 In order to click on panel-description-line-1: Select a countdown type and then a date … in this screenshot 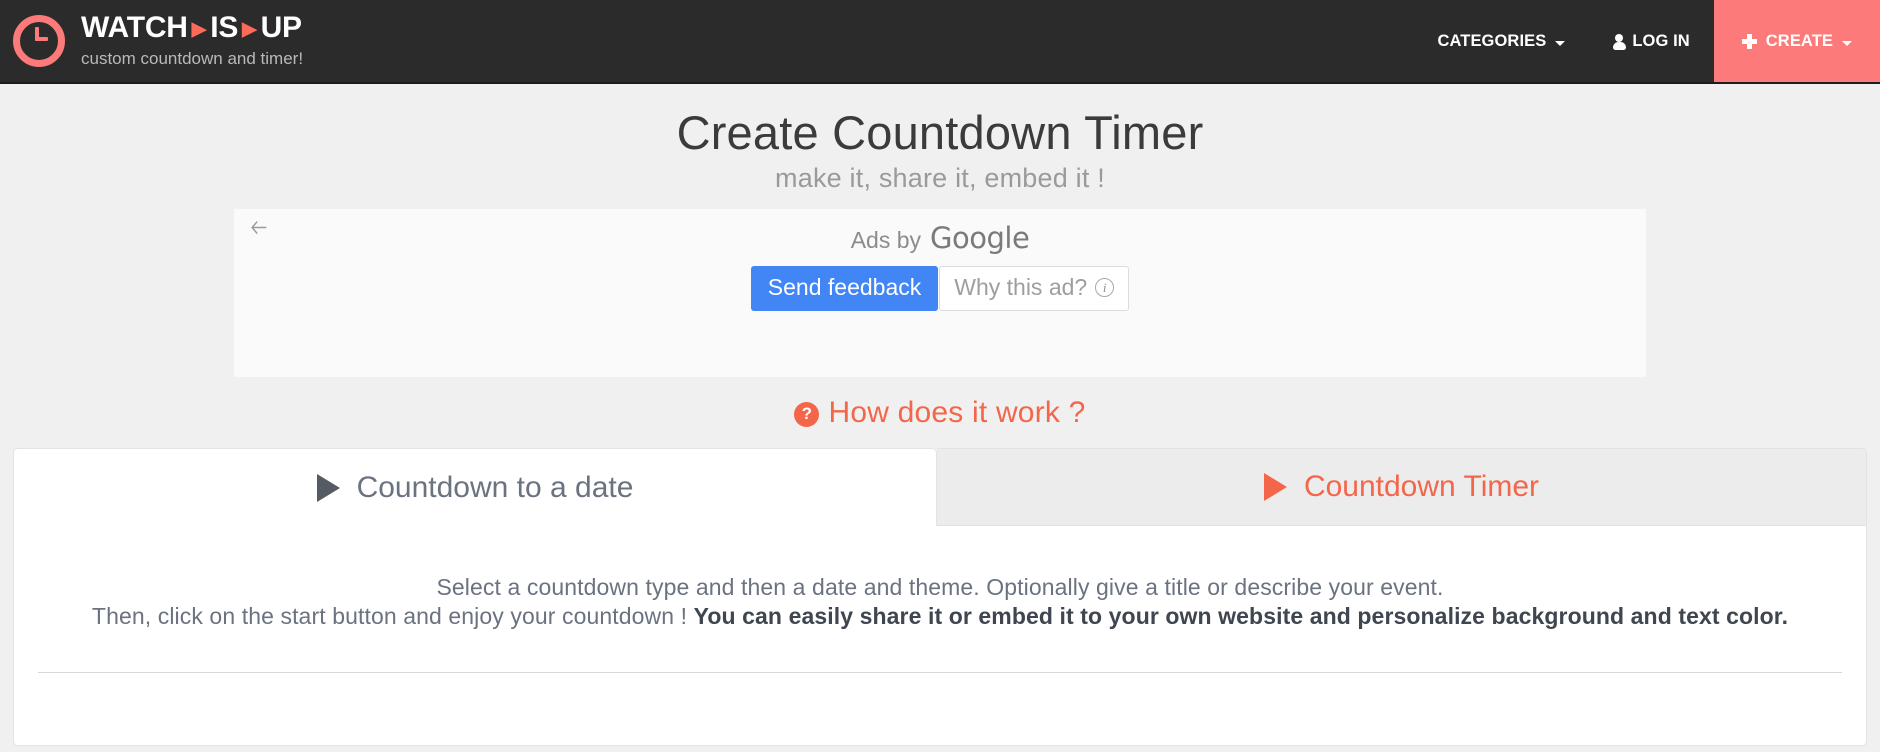, I will do `click(940, 587)`.